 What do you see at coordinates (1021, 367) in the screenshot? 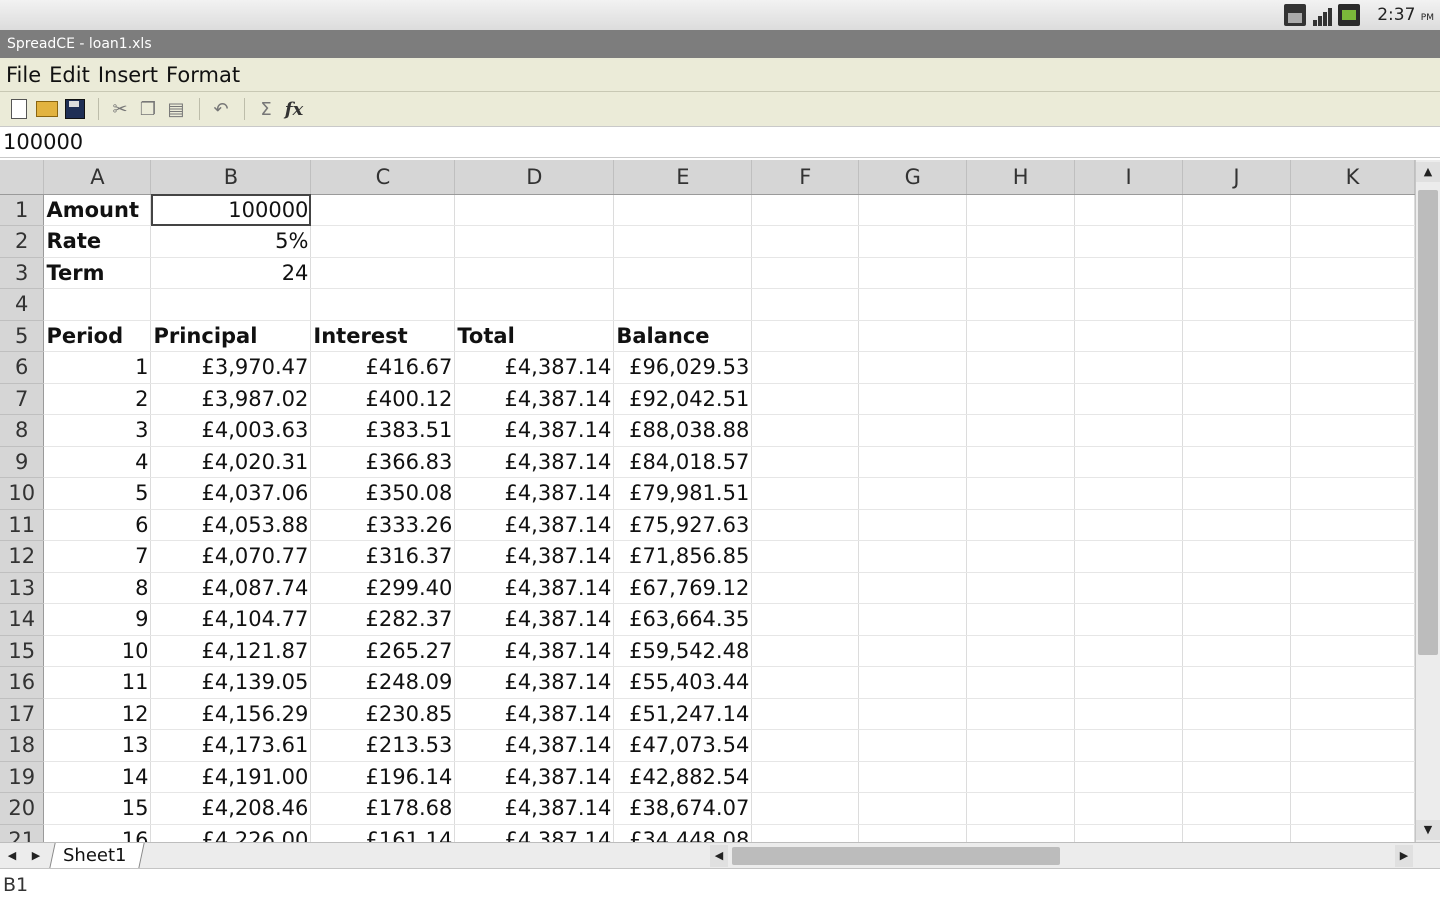
I see `cell-h6` at bounding box center [1021, 367].